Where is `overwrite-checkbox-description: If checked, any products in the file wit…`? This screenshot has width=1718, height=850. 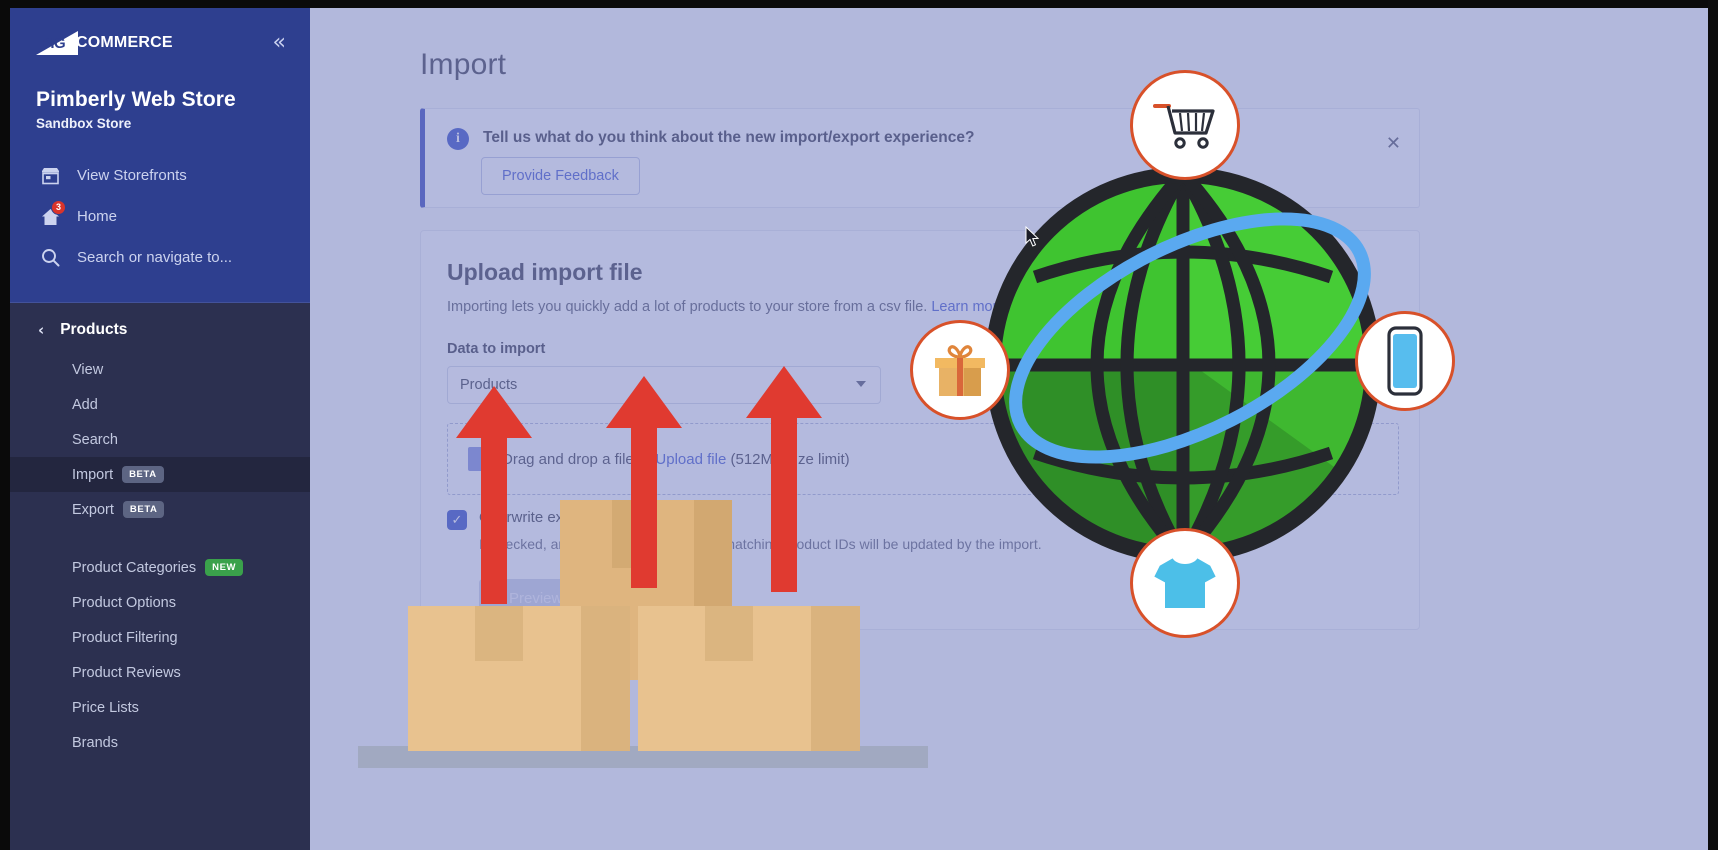
overwrite-checkbox-description: If checked, any products in the file wit… is located at coordinates (760, 544).